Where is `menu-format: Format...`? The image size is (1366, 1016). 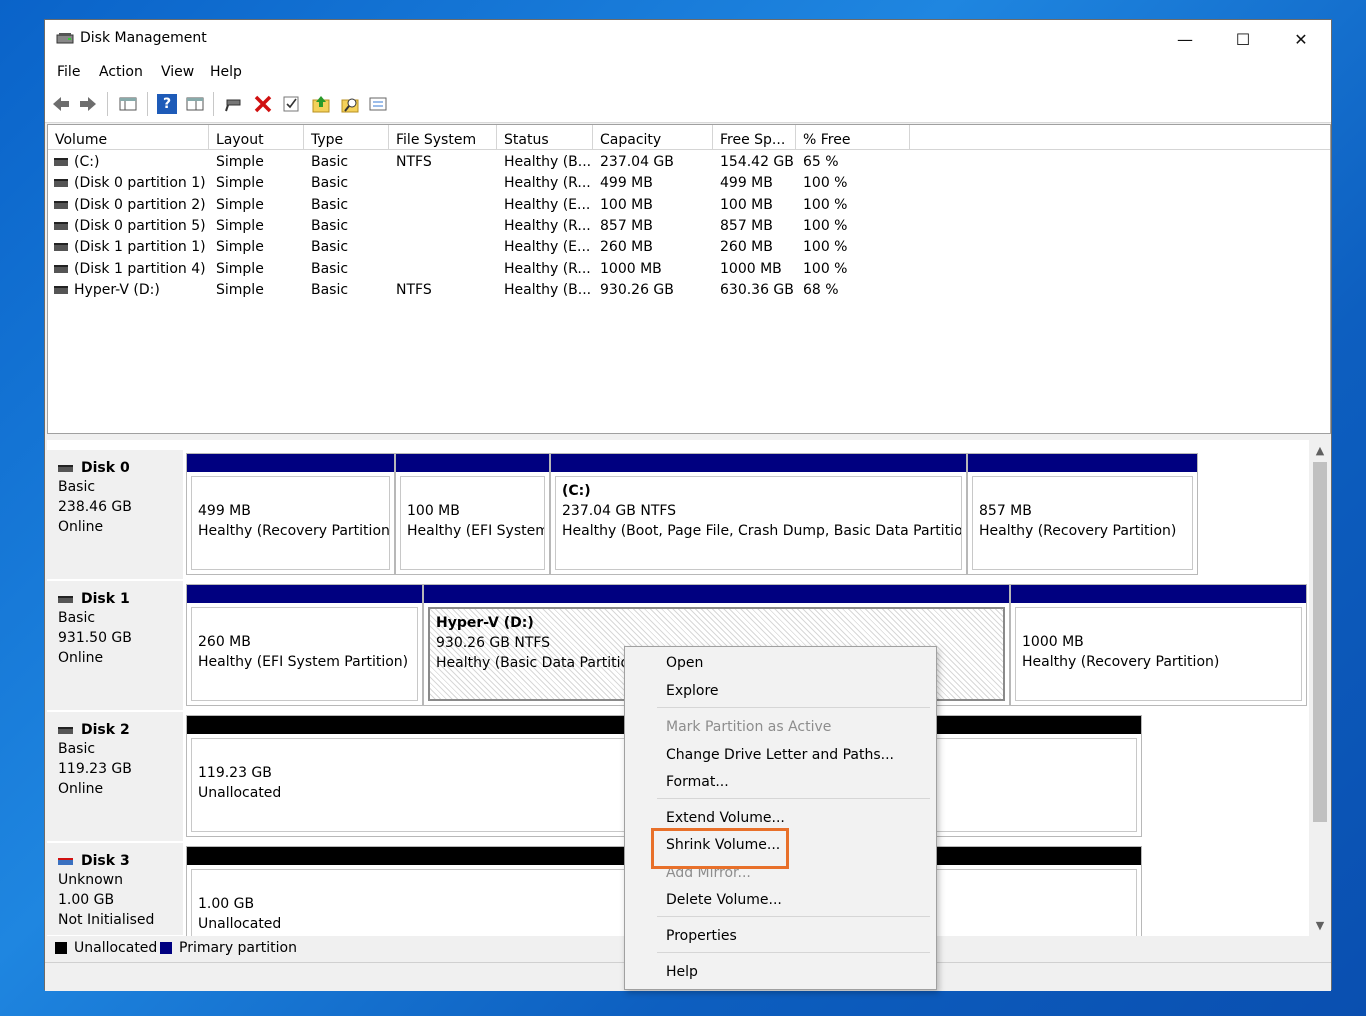 menu-format: Format... is located at coordinates (697, 782).